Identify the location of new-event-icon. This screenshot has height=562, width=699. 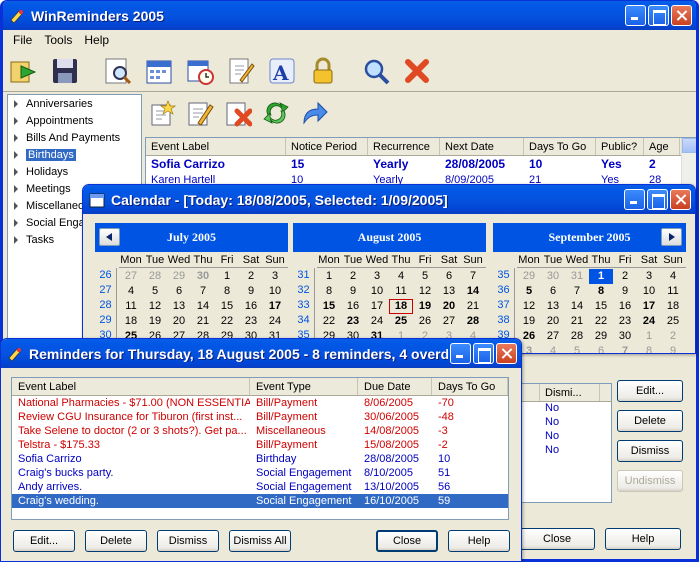
(162, 113).